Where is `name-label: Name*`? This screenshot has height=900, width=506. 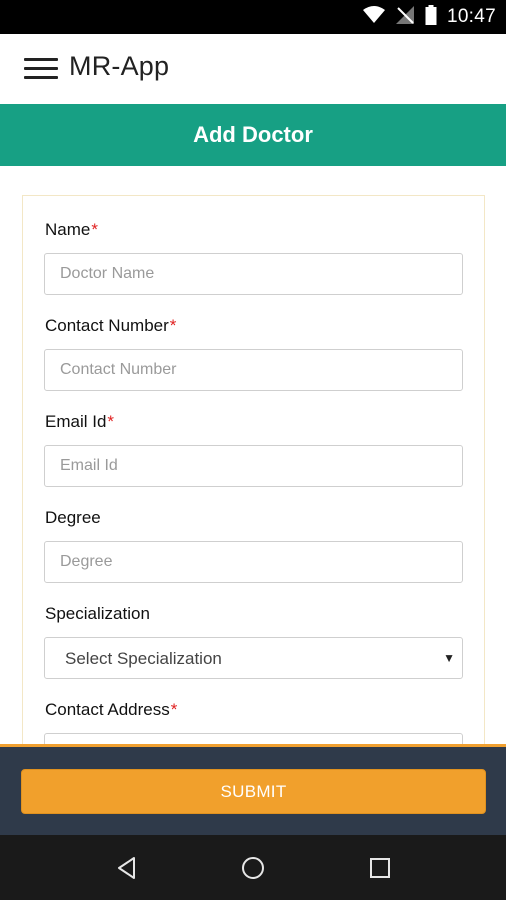
name-label: Name* is located at coordinates (71, 229).